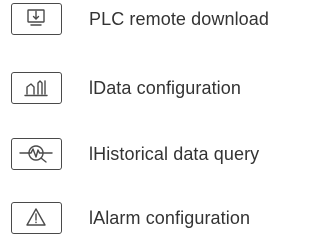 Image resolution: width=320 pixels, height=240 pixels. I want to click on menu-item-label: PLC remote download, so click(179, 19).